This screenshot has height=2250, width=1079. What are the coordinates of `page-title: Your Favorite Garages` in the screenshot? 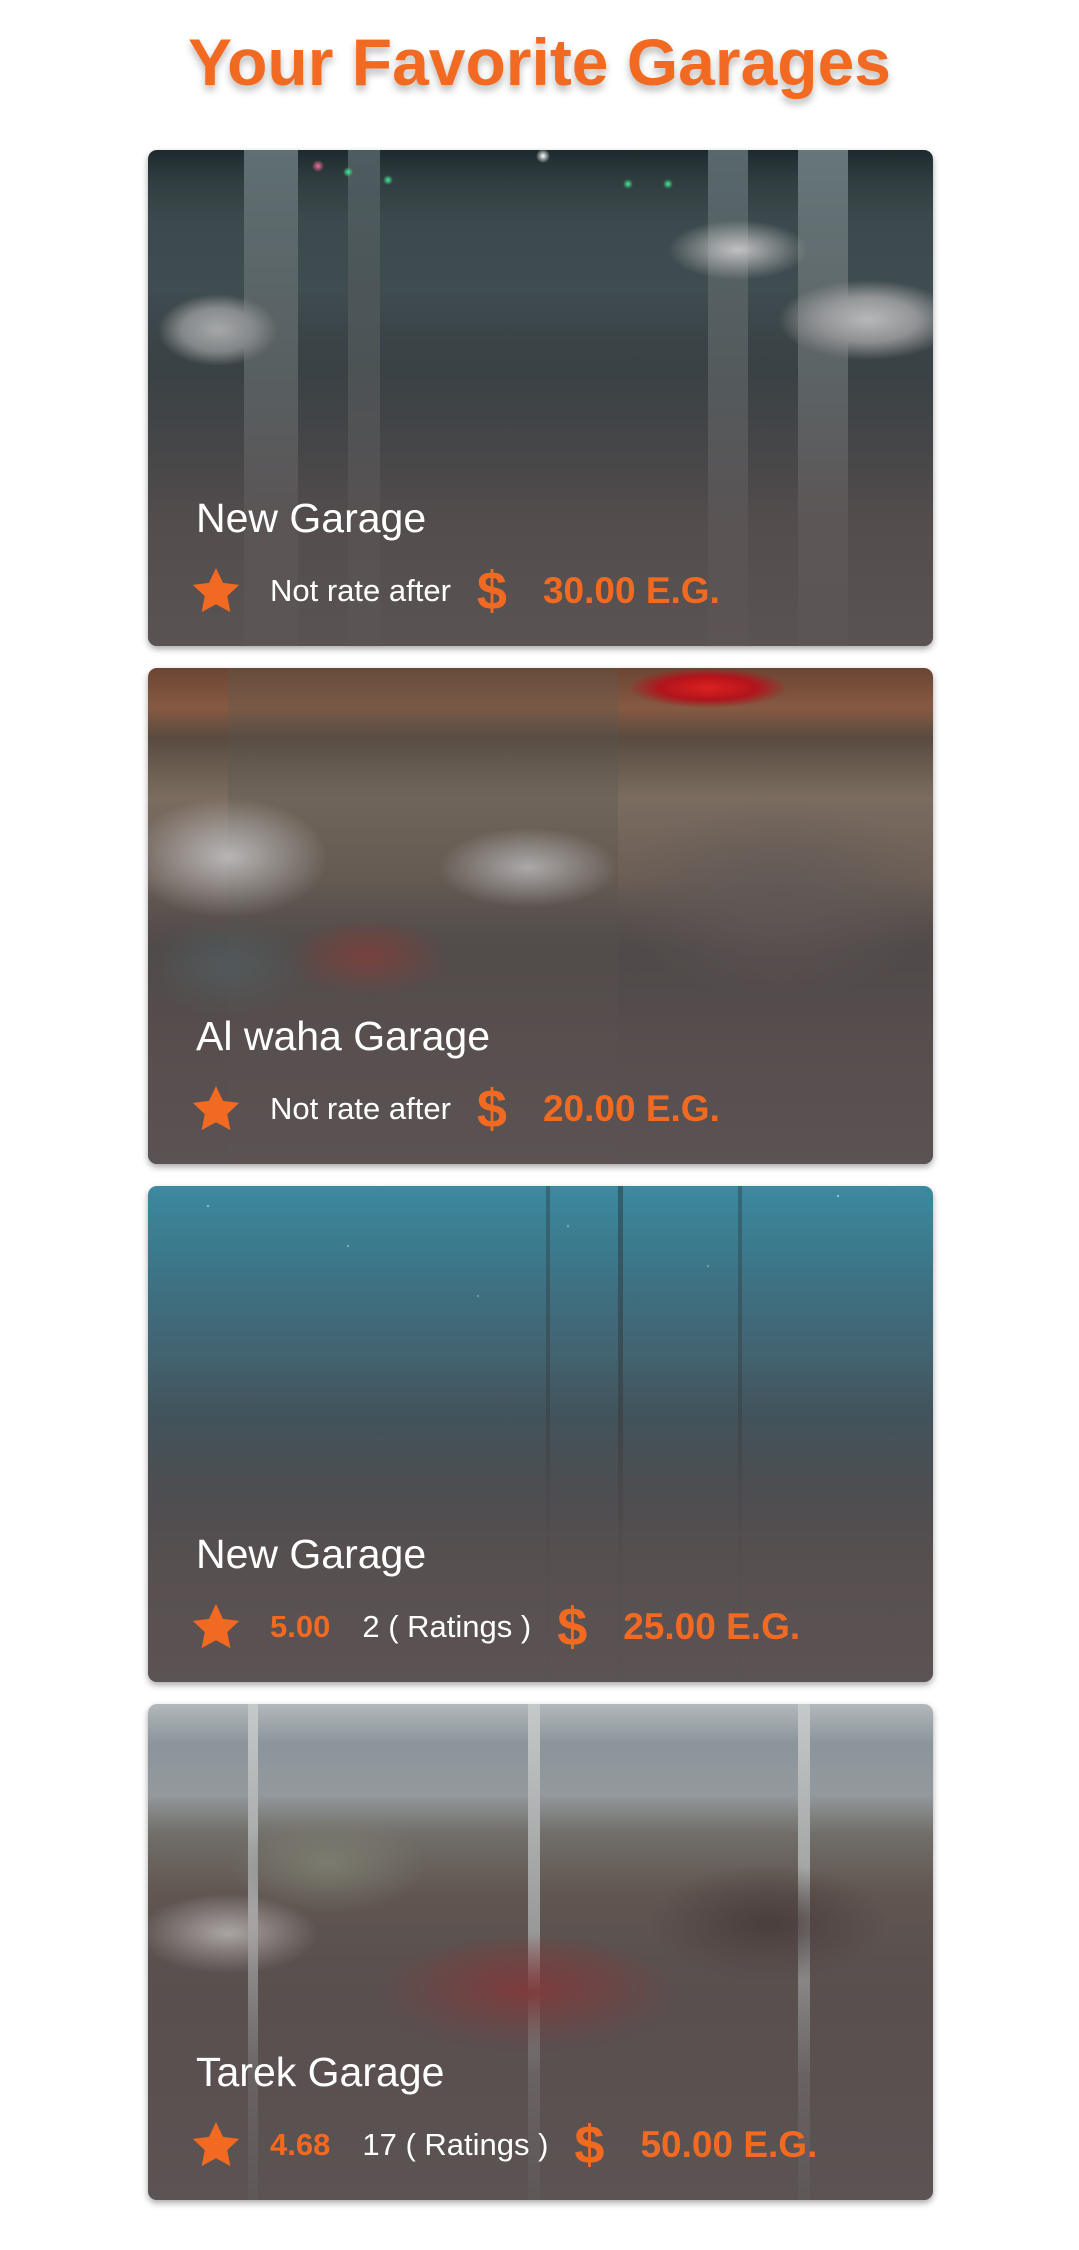 It's located at (539, 62).